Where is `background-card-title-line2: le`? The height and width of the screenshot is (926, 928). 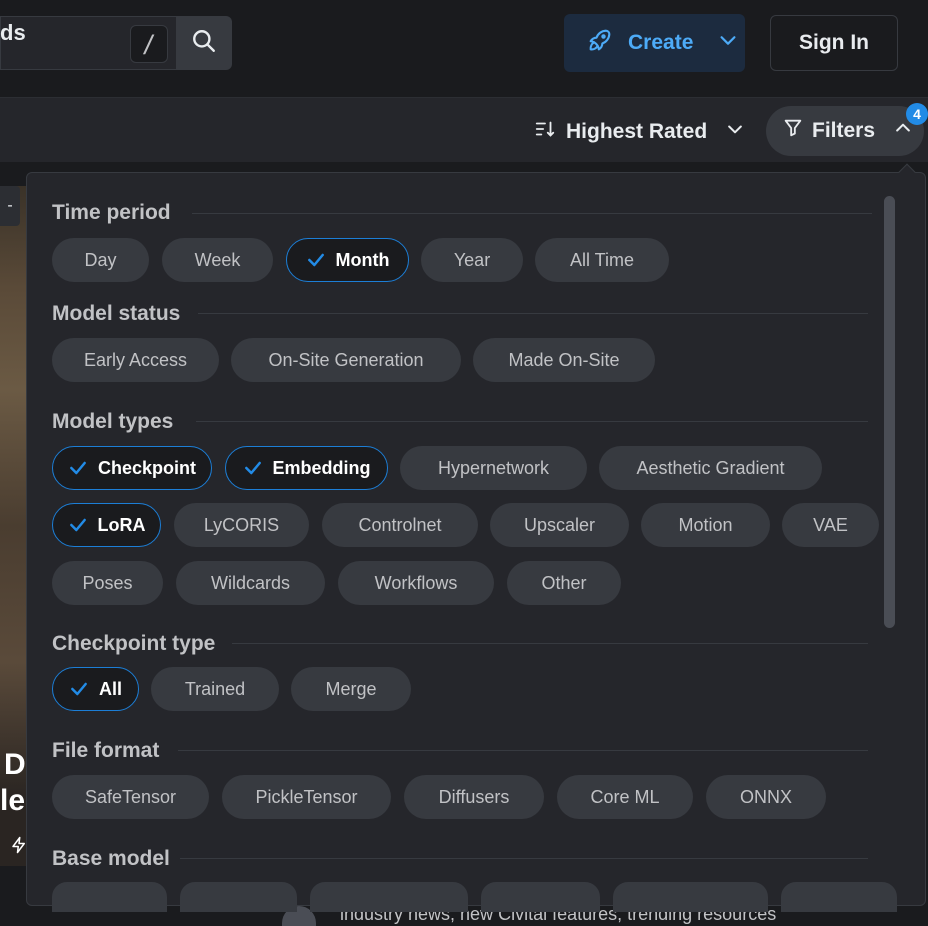 background-card-title-line2: le is located at coordinates (13, 800).